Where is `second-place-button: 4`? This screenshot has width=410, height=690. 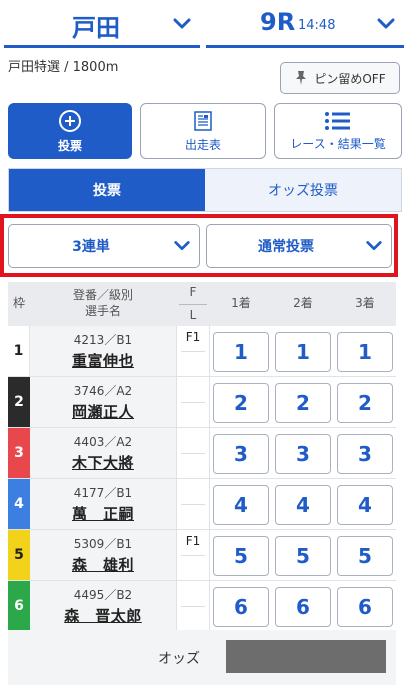 second-place-button: 4 is located at coordinates (303, 505).